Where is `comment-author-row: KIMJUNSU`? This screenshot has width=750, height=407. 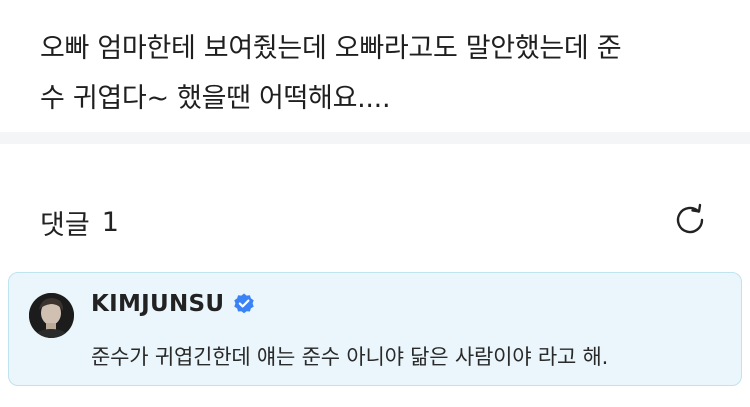 comment-author-row: KIMJUNSU is located at coordinates (173, 304).